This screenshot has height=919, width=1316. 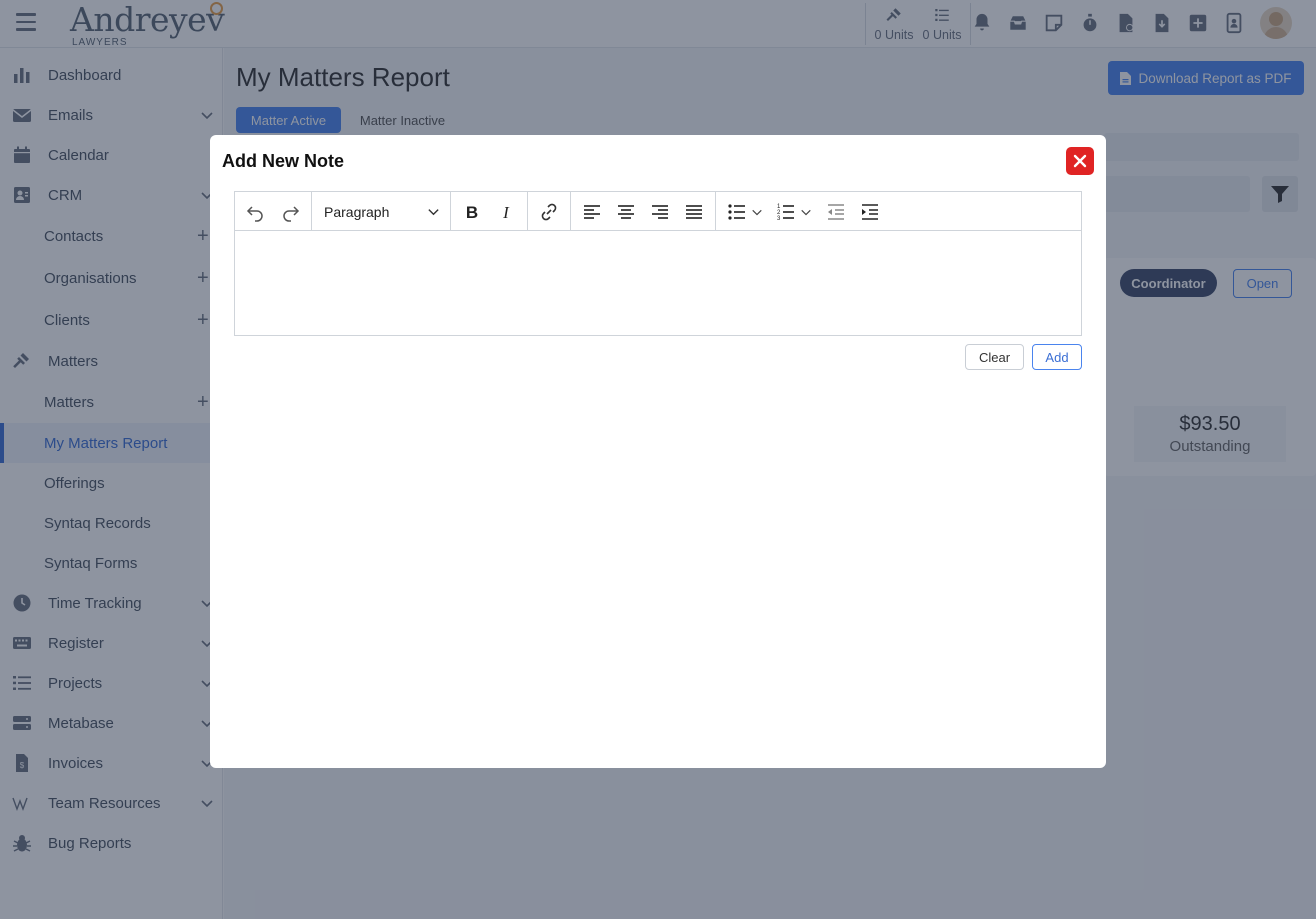 I want to click on clear-button: Clear, so click(x=994, y=357).